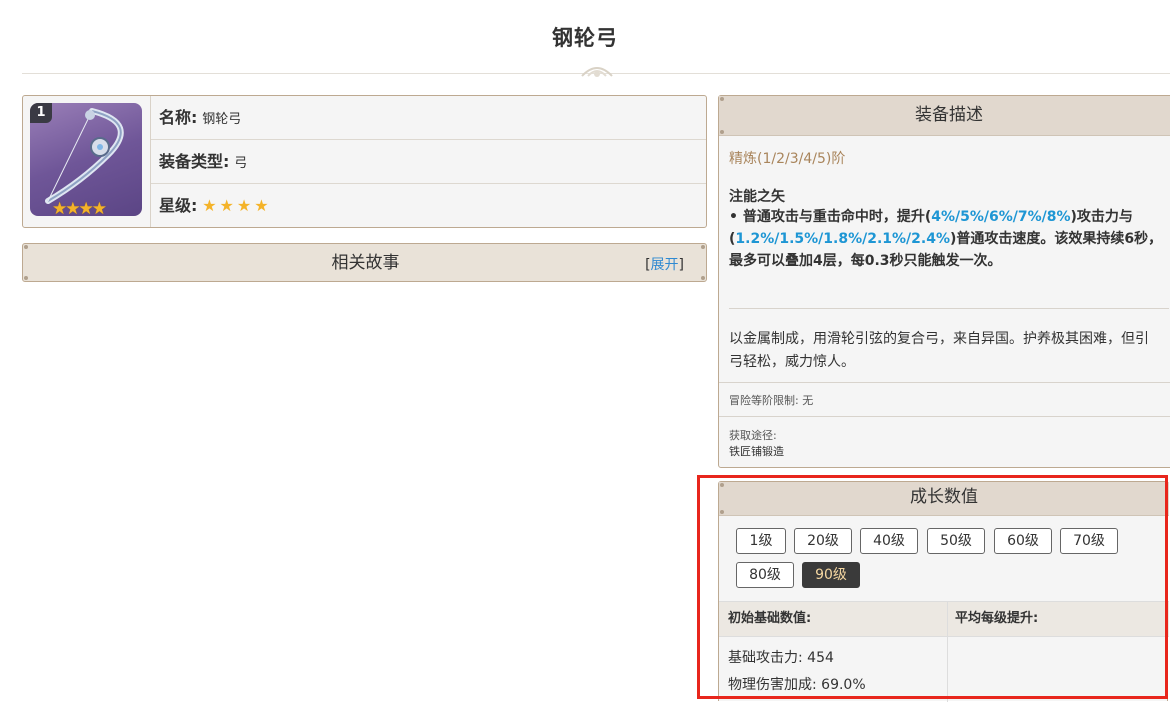 The image size is (1170, 702). Describe the element at coordinates (944, 116) in the screenshot. I see `description-header: 装备描述` at that location.